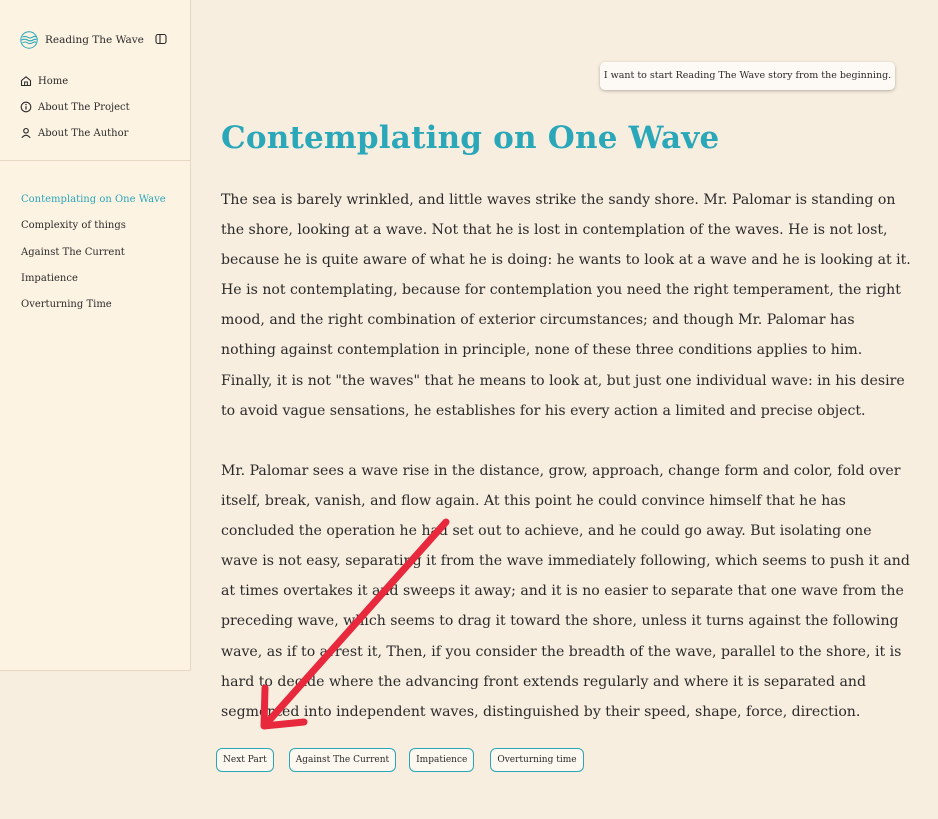 Image resolution: width=938 pixels, height=819 pixels. I want to click on sidebar-divider, so click(95, 160).